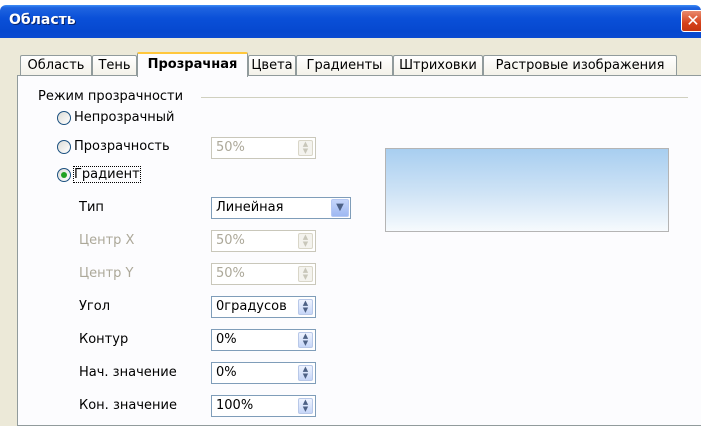  Describe the element at coordinates (263, 340) in the screenshot. I see `border-spinner: 0% ▲ ▼` at that location.